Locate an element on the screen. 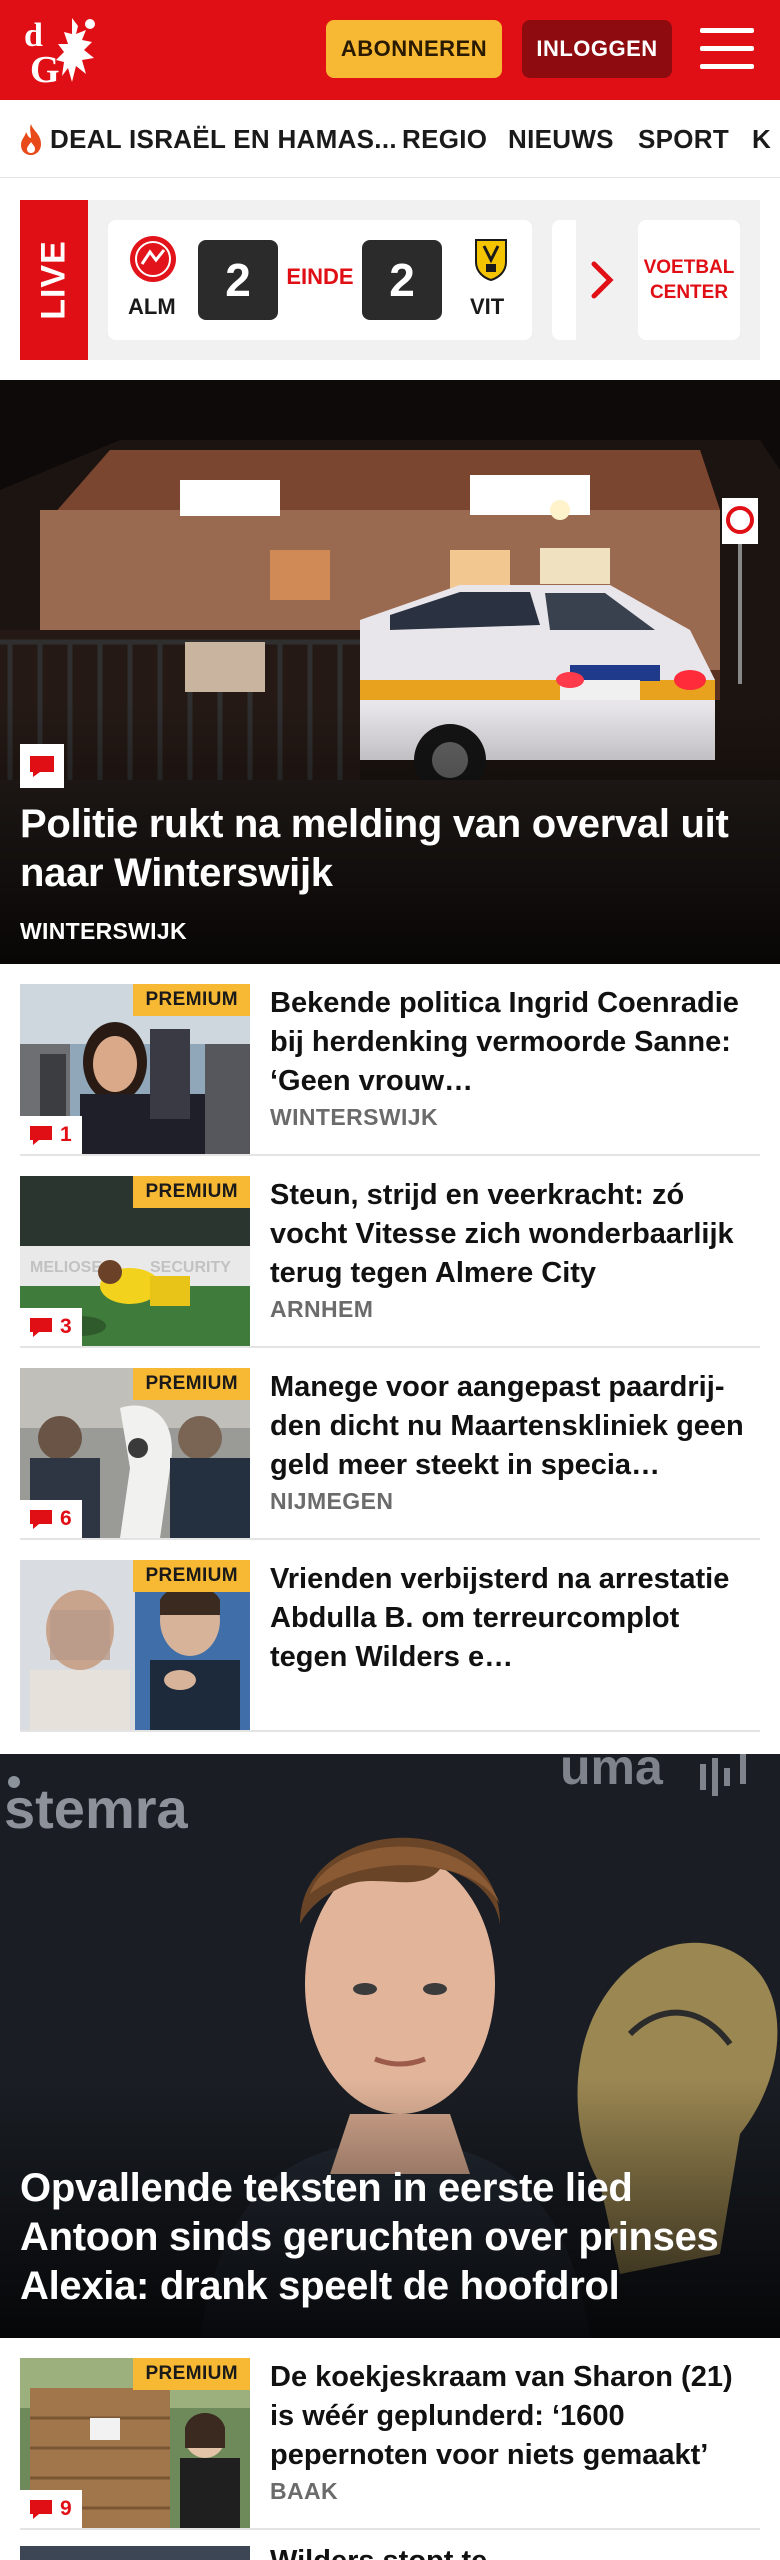  live-label: LIVE is located at coordinates (54, 280).